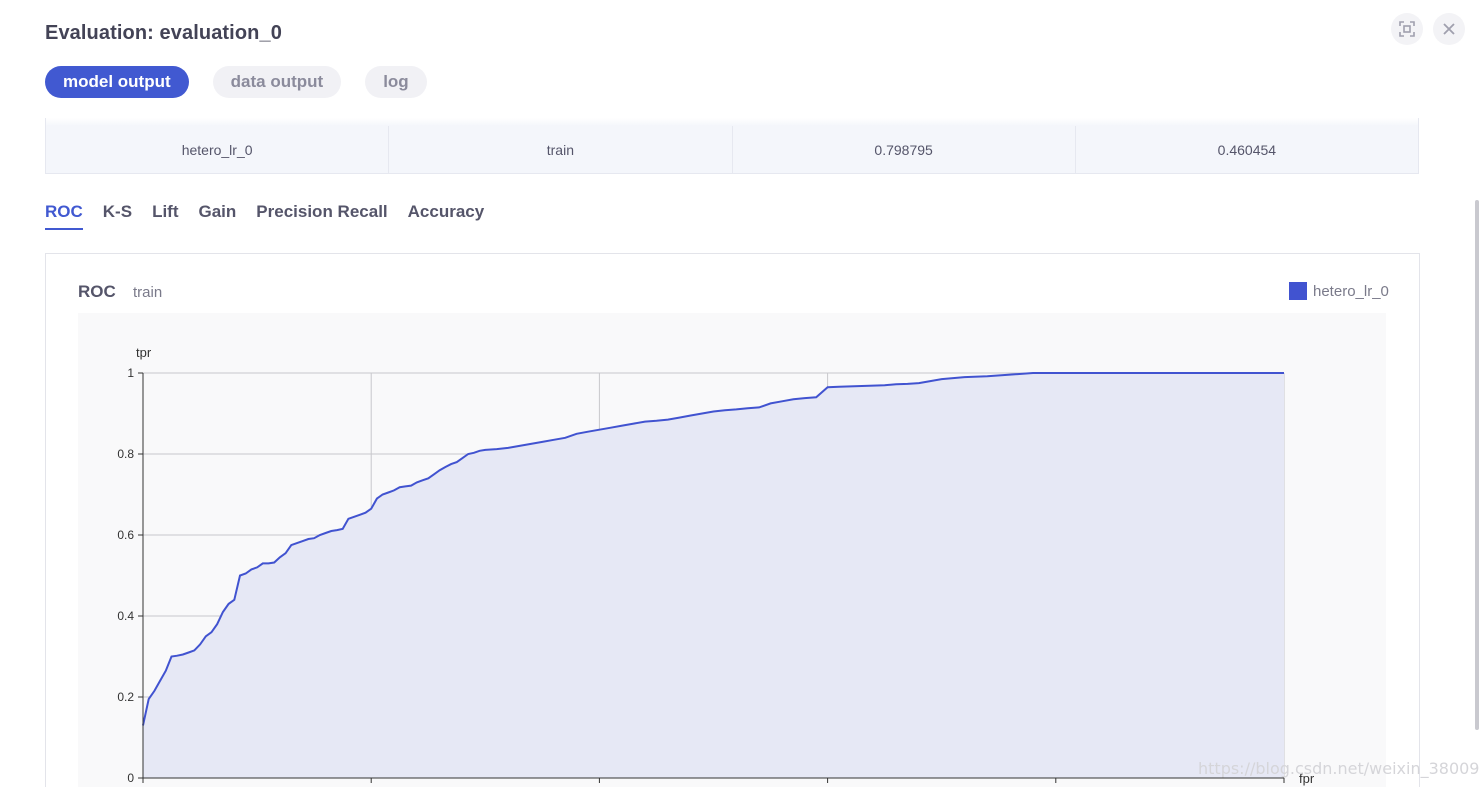  What do you see at coordinates (125, 454) in the screenshot?
I see `y-tick-label: 0.8` at bounding box center [125, 454].